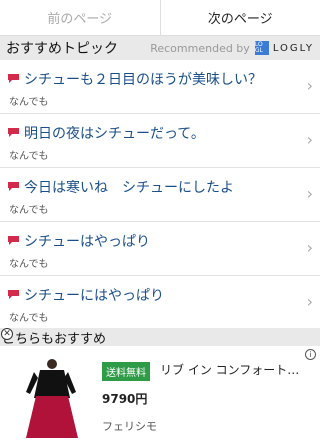 The width and height of the screenshot is (320, 446). I want to click on logly-credit: Recommended by LO GL LOGLY, so click(235, 48).